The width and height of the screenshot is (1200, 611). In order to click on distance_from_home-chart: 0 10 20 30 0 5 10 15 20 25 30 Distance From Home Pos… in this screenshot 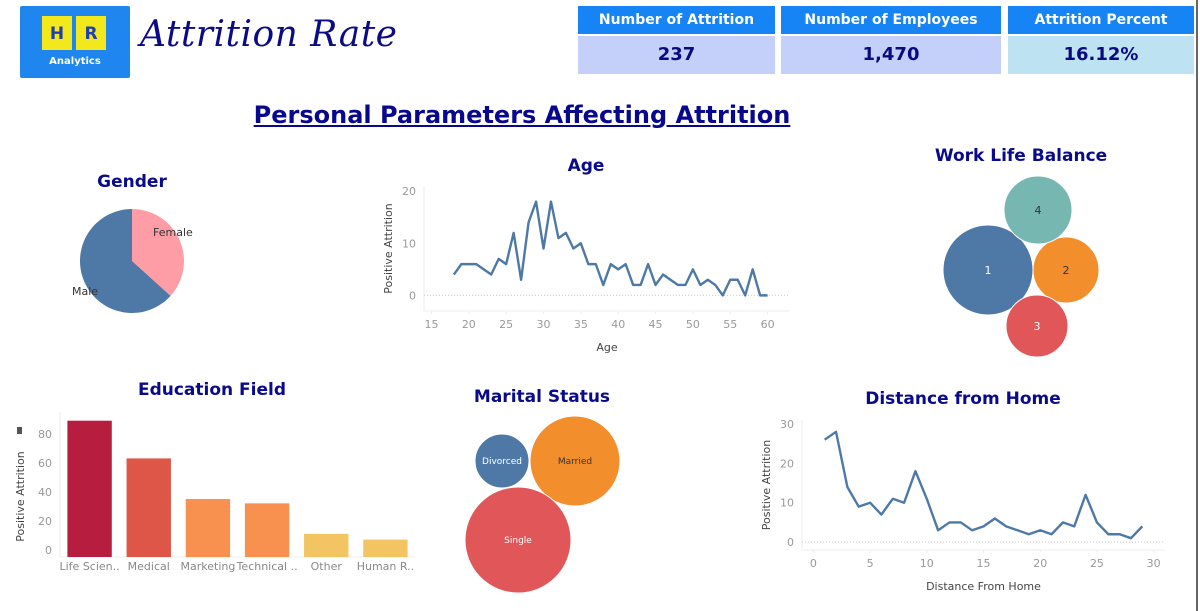, I will do `click(962, 505)`.